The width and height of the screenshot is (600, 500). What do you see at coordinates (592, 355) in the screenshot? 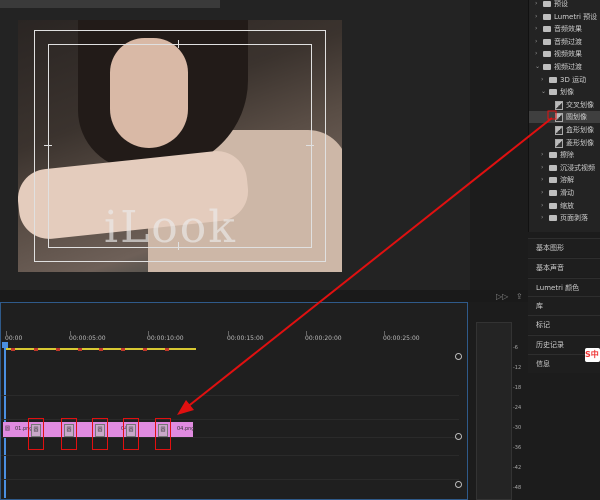
I see `sogou-ime-badge: S中` at bounding box center [592, 355].